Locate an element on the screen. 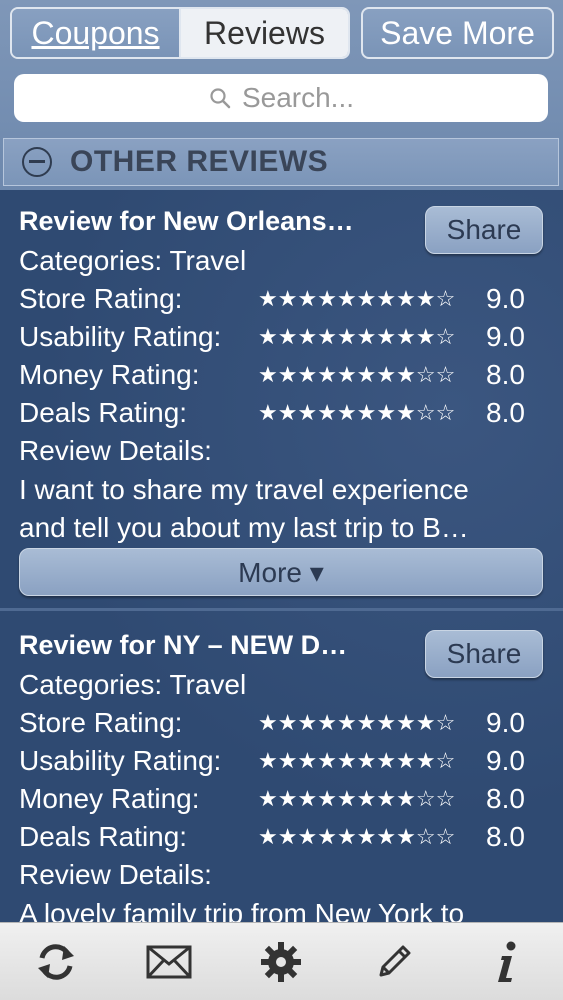 The width and height of the screenshot is (563, 1000). pencil-icon is located at coordinates (395, 960).